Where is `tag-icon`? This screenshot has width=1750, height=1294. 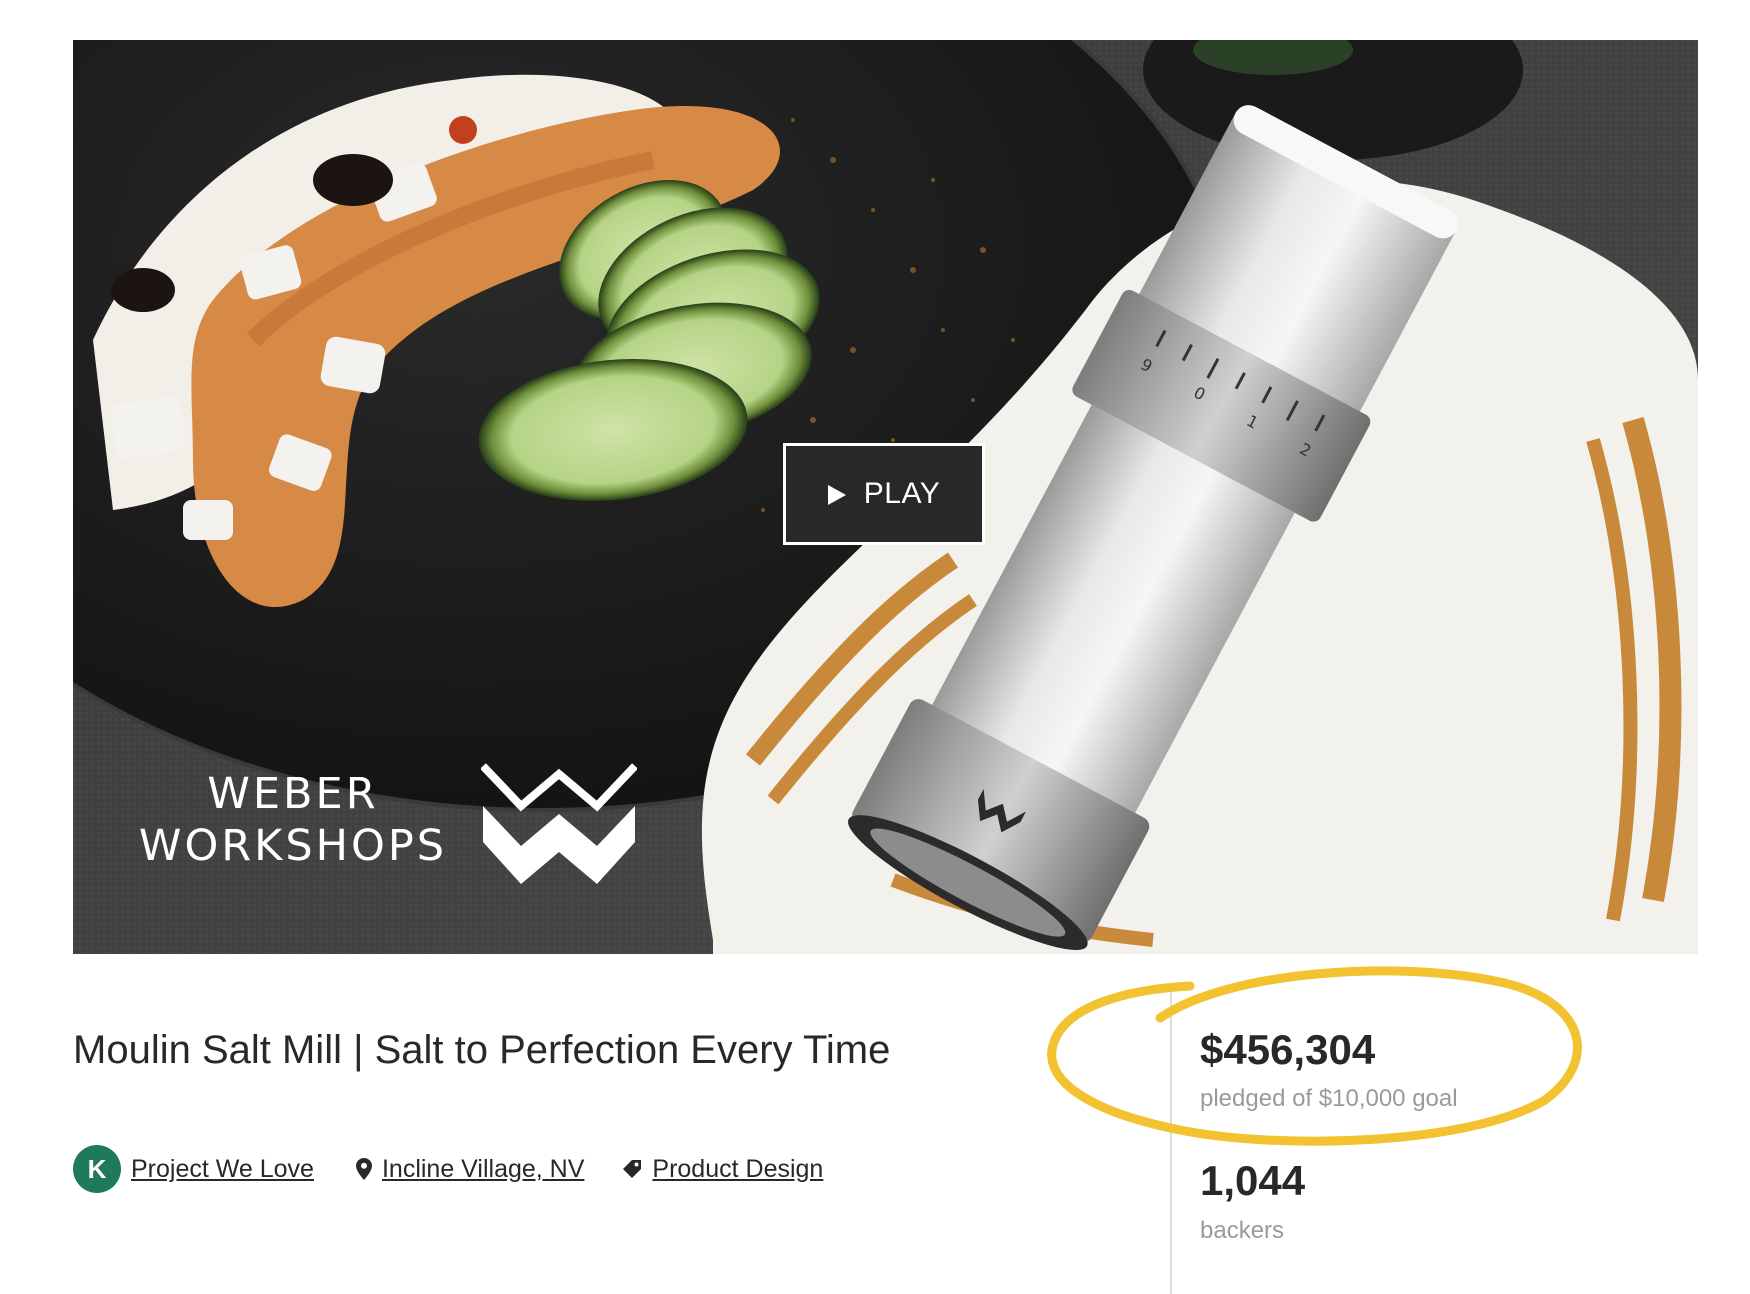
tag-icon is located at coordinates (632, 1169).